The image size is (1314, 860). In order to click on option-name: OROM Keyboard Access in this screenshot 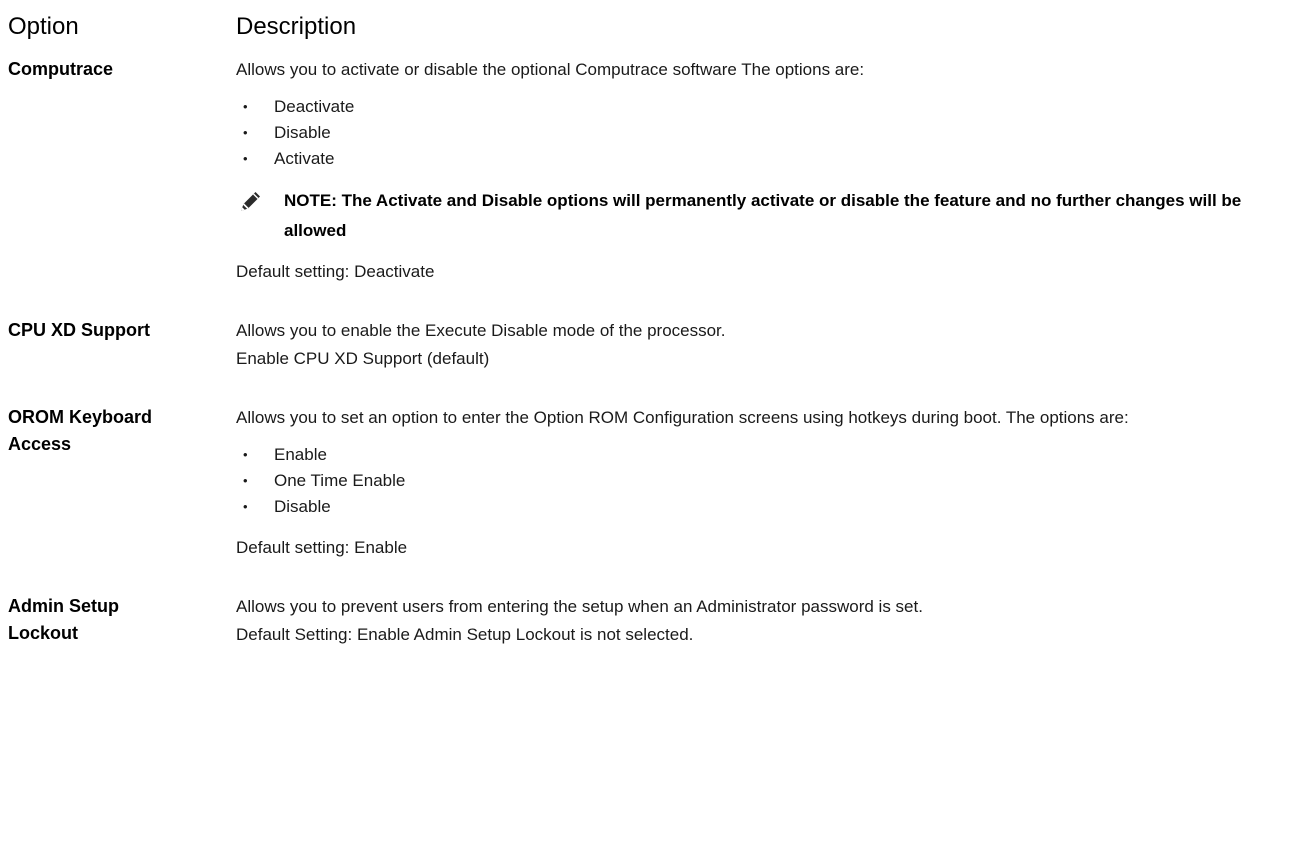, I will do `click(80, 430)`.